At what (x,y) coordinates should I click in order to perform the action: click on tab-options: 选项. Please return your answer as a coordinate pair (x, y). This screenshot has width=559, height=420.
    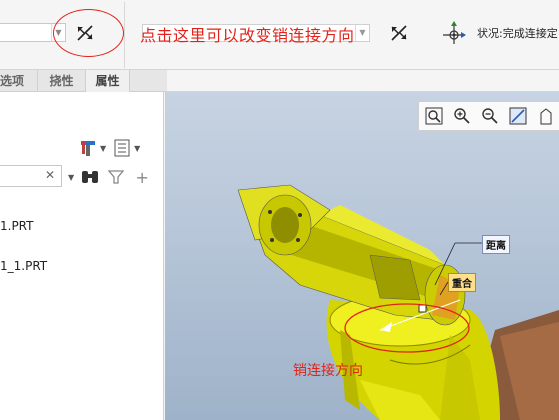
    Looking at the image, I should click on (19, 81).